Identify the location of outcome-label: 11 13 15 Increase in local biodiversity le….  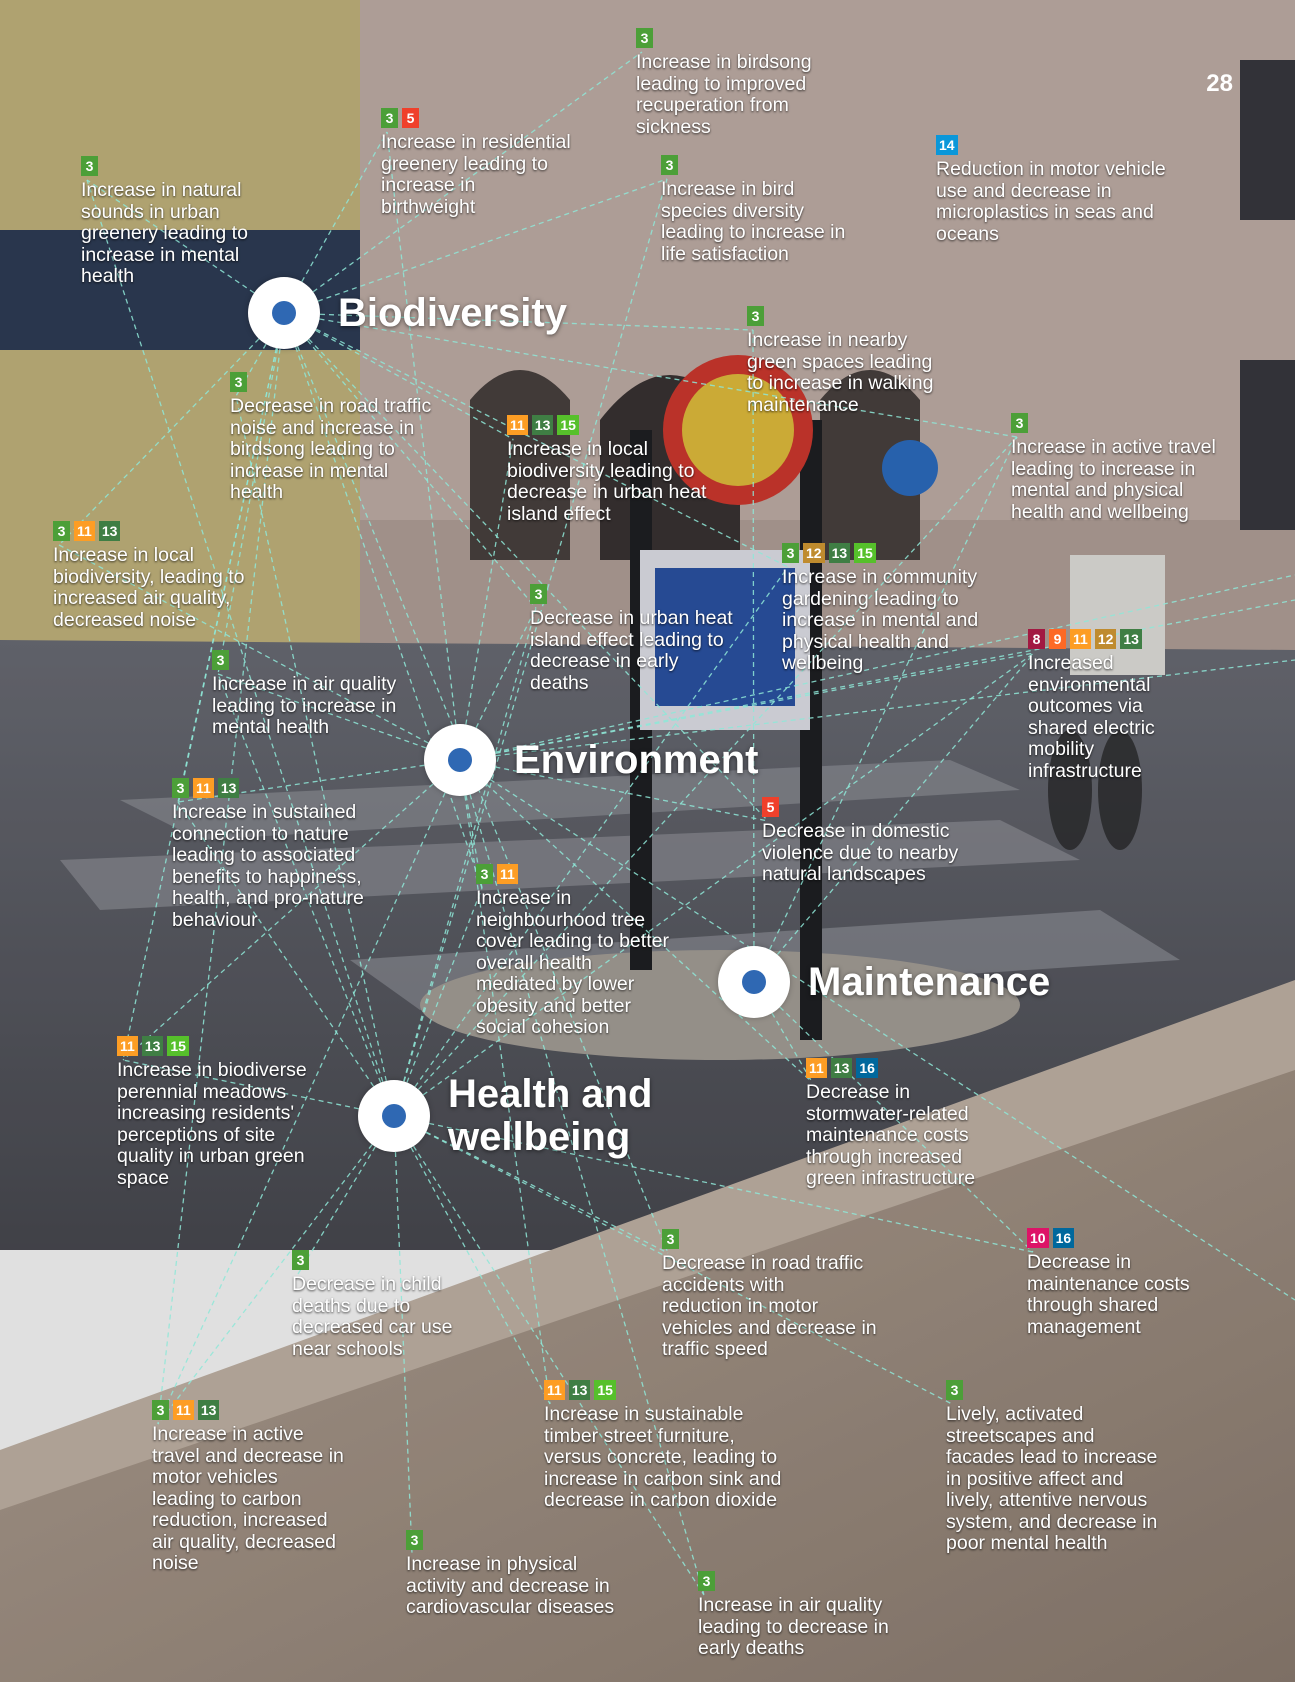
(606, 470).